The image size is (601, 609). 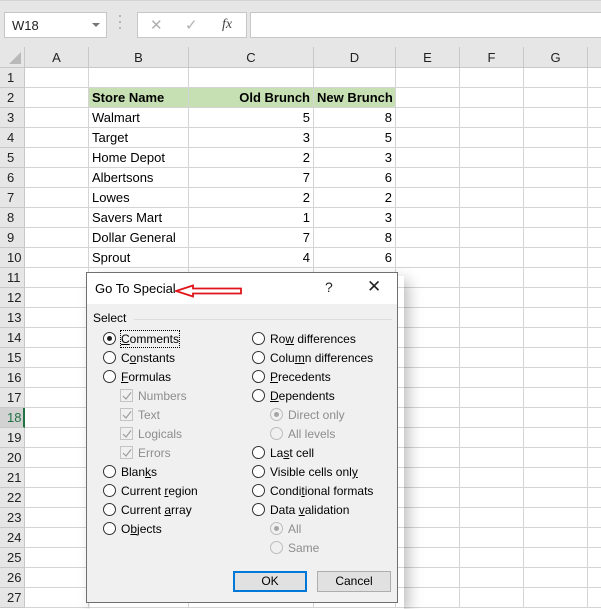 What do you see at coordinates (12, 178) in the screenshot?
I see `row-header-6: 6` at bounding box center [12, 178].